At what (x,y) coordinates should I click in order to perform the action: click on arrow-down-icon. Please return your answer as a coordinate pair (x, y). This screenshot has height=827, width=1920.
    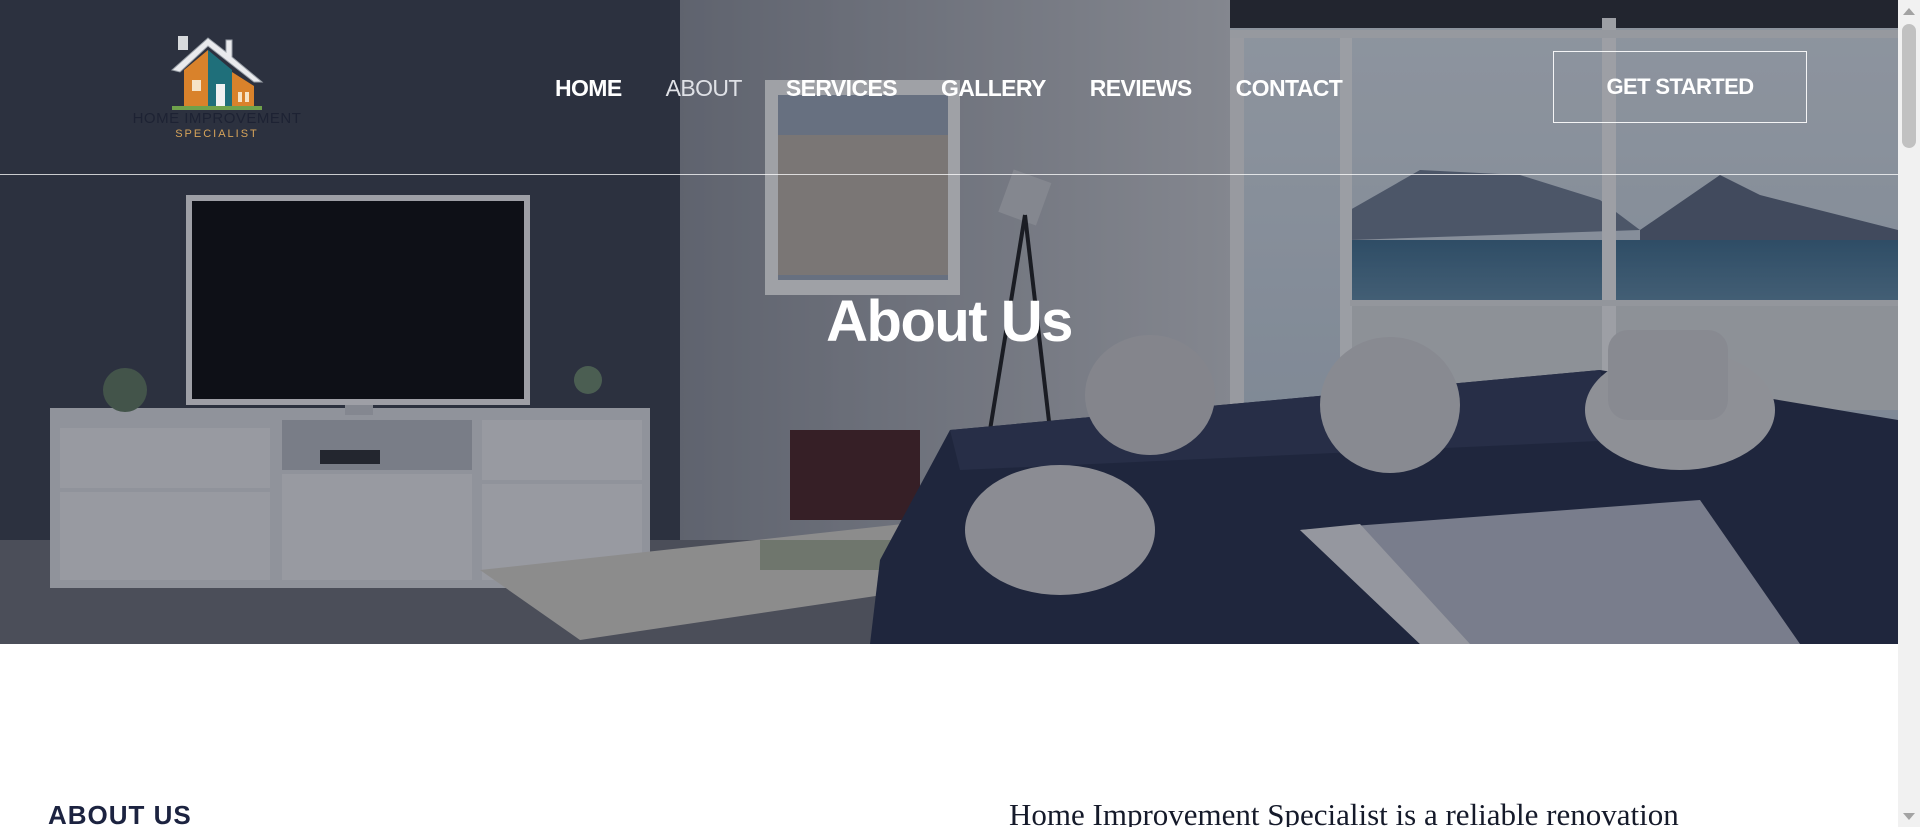
    Looking at the image, I should click on (1909, 816).